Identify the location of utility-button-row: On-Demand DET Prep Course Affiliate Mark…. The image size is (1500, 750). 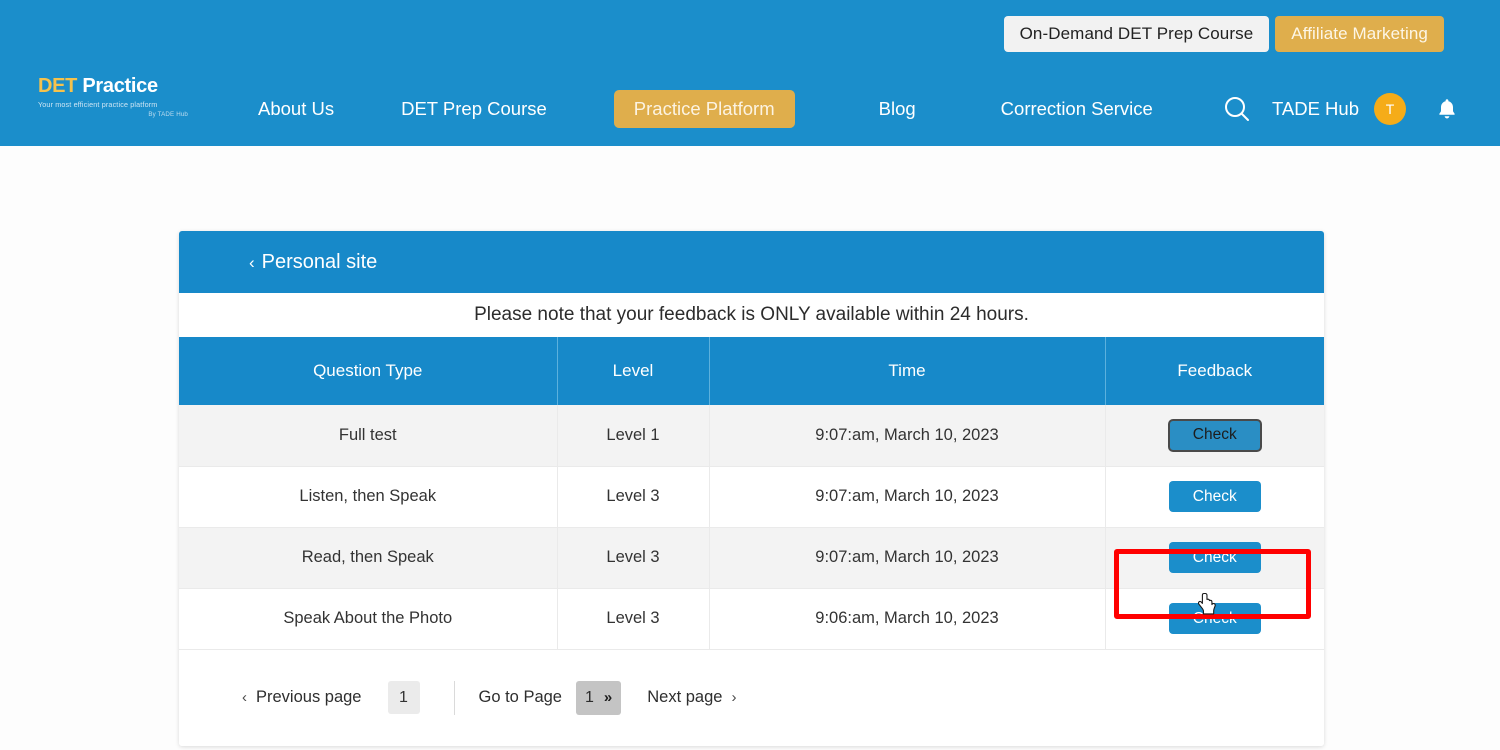
(1223, 34).